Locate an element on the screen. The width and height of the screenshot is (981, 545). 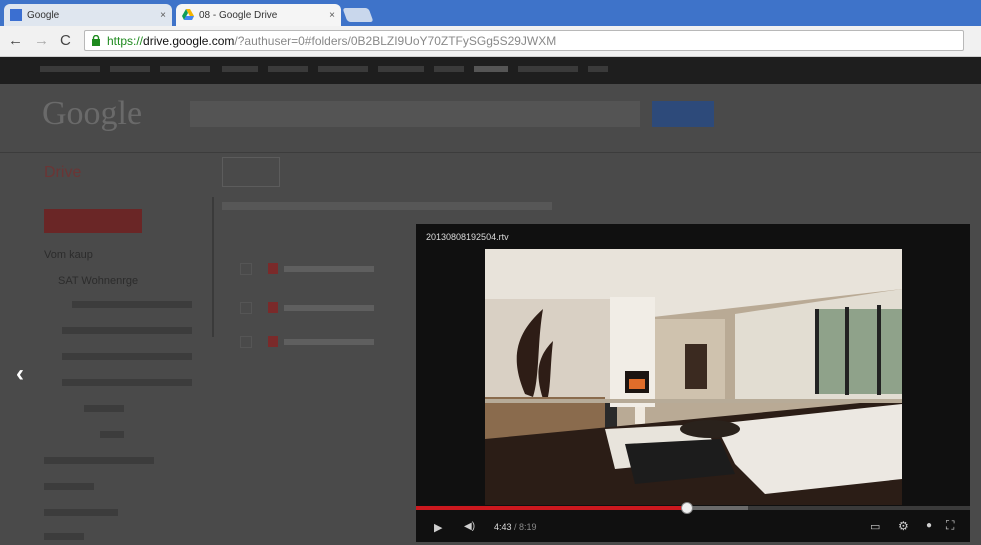
tab-title: 08 - Google Drive is located at coordinates (238, 15).